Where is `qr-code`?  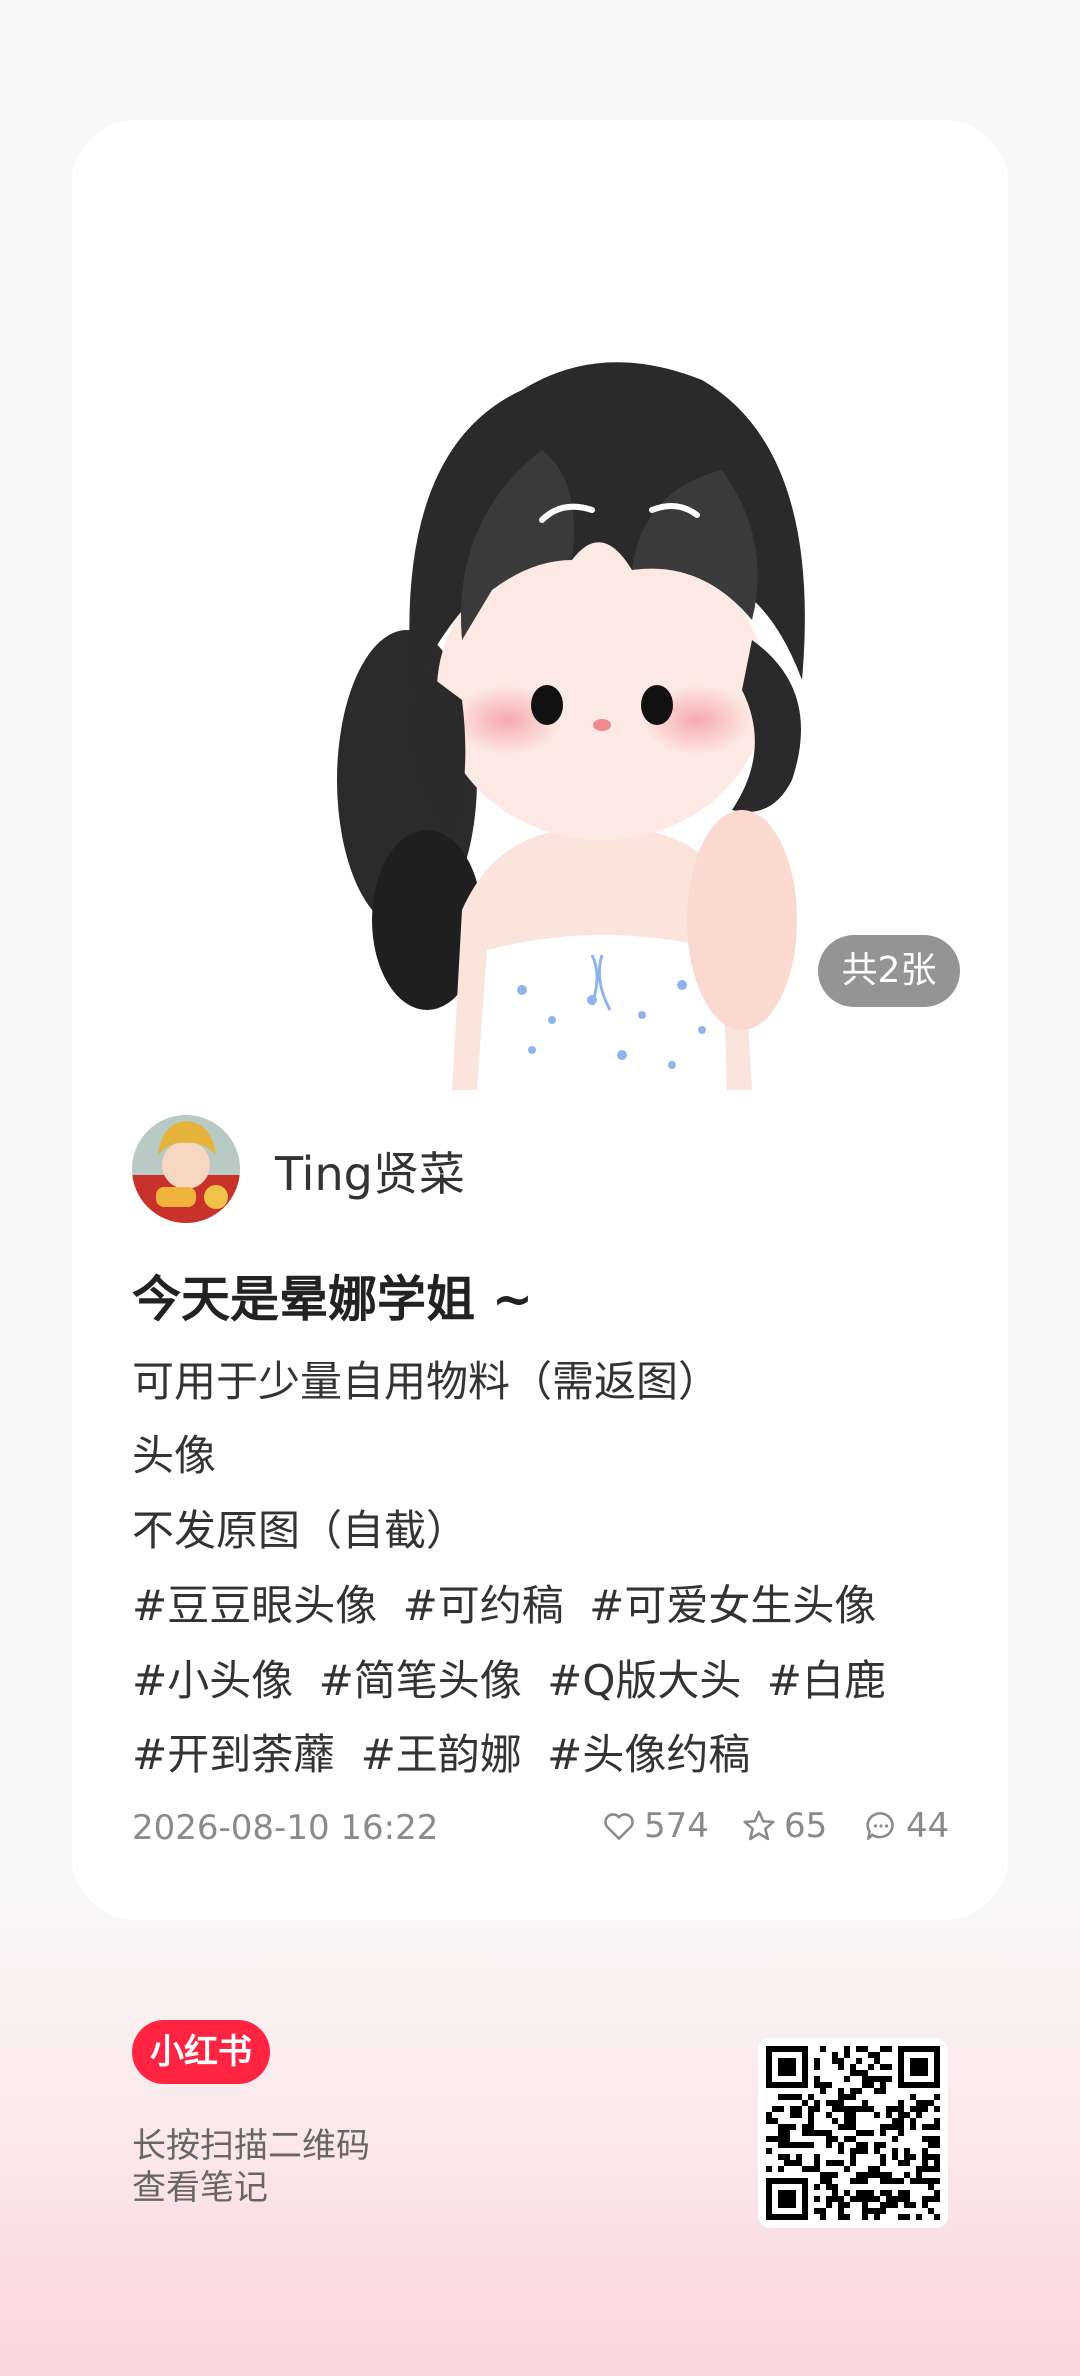
qr-code is located at coordinates (853, 2133).